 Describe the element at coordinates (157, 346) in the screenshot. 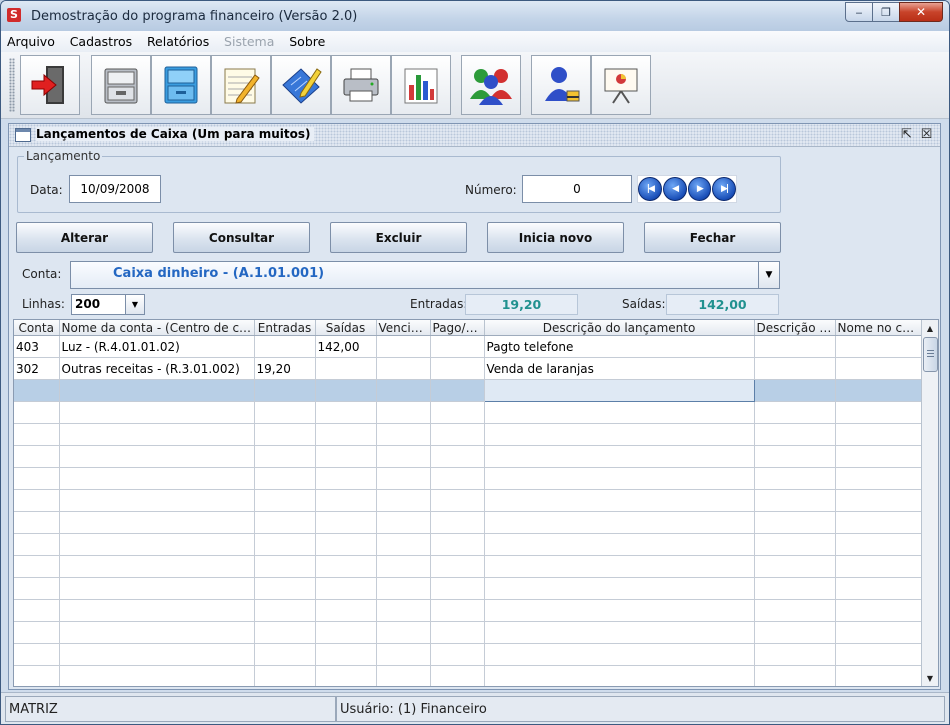

I see `cell: Luz - (R.4.01.01.02)` at that location.